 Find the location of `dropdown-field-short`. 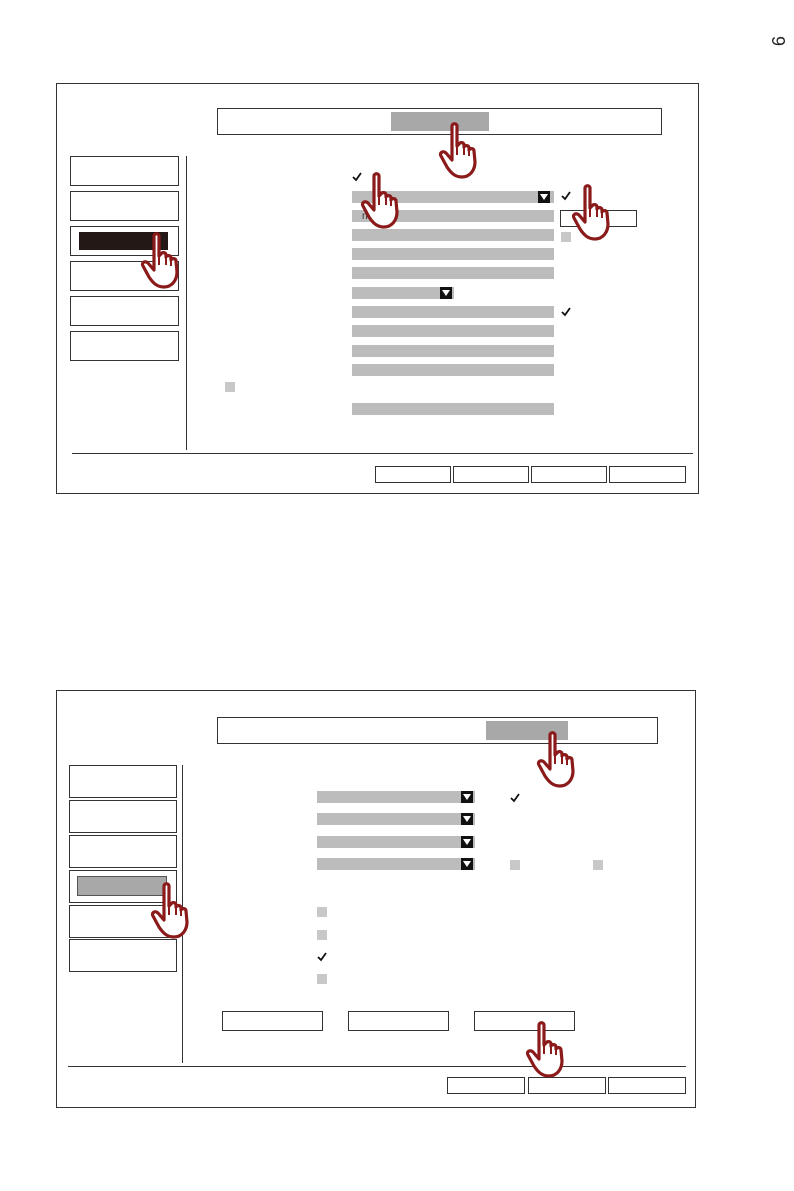

dropdown-field-short is located at coordinates (403, 293).